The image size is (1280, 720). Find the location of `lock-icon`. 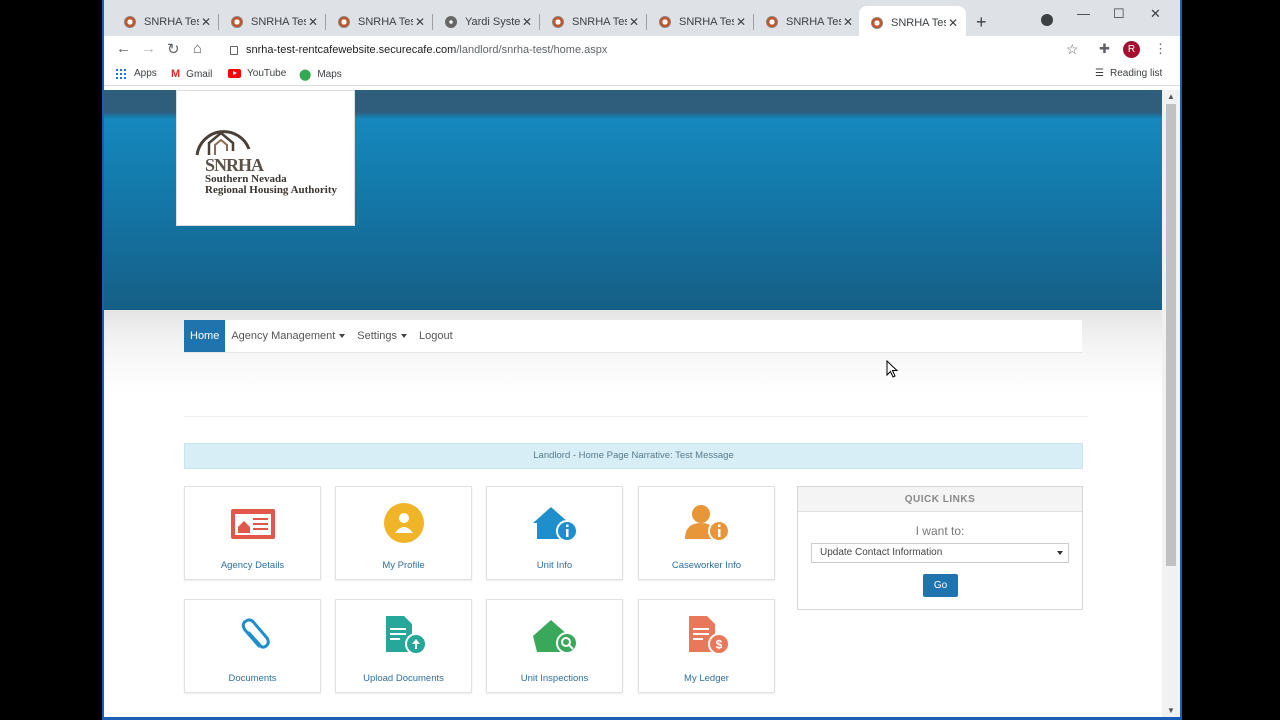

lock-icon is located at coordinates (234, 50).